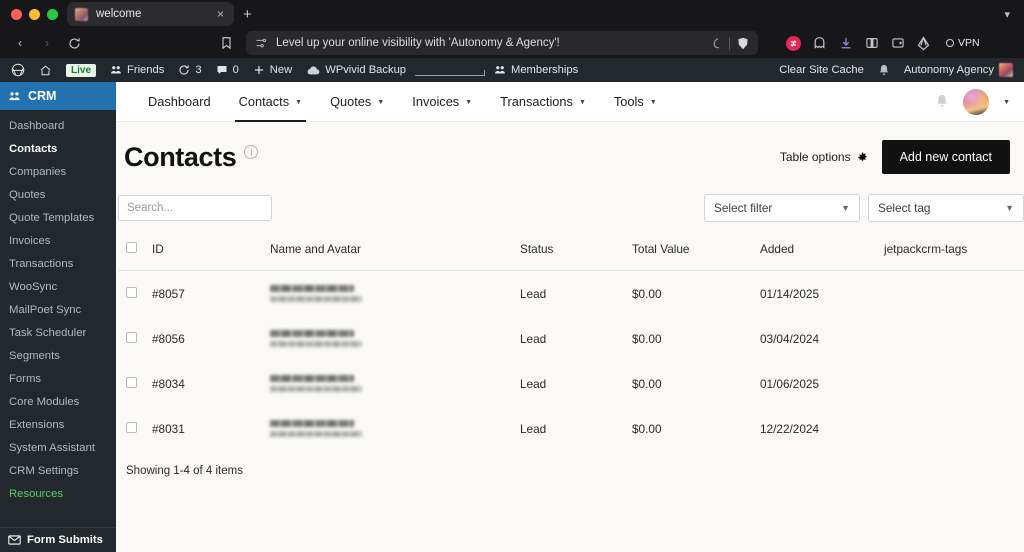  Describe the element at coordinates (716, 43) in the screenshot. I see `brave-leo-icon` at that location.